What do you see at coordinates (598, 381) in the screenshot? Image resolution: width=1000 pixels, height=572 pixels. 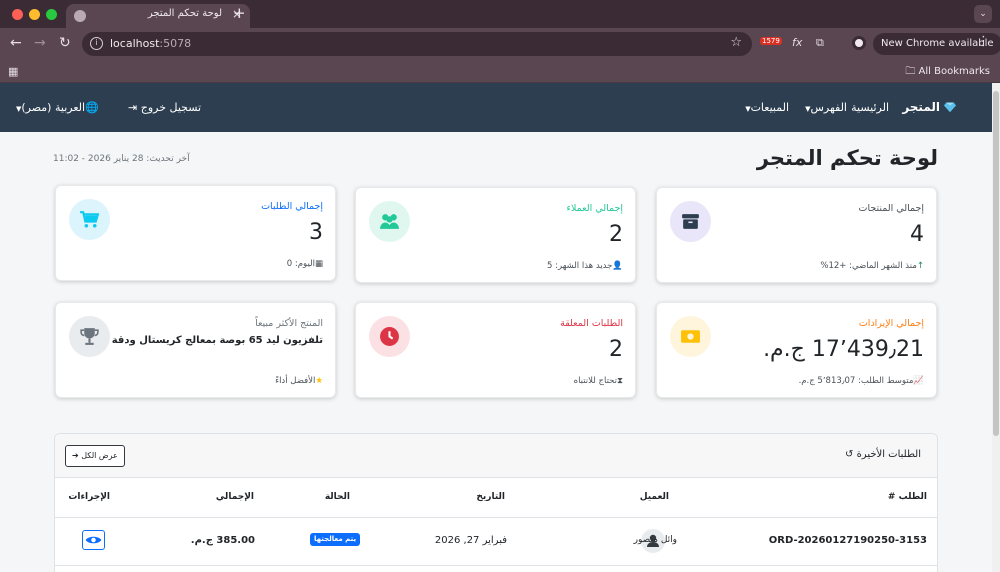 I see `card-footer: ⧗تحتاج للانتباه` at bounding box center [598, 381].